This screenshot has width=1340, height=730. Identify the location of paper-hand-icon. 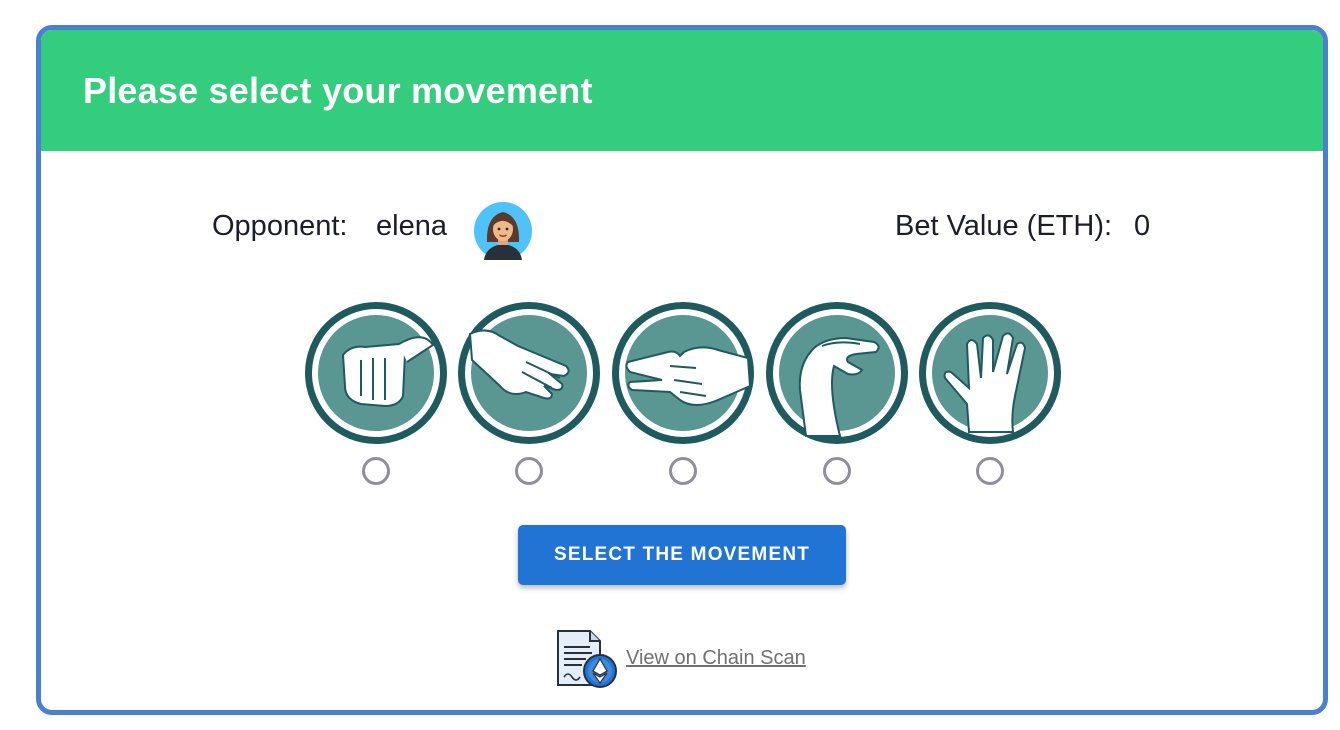
(529, 373).